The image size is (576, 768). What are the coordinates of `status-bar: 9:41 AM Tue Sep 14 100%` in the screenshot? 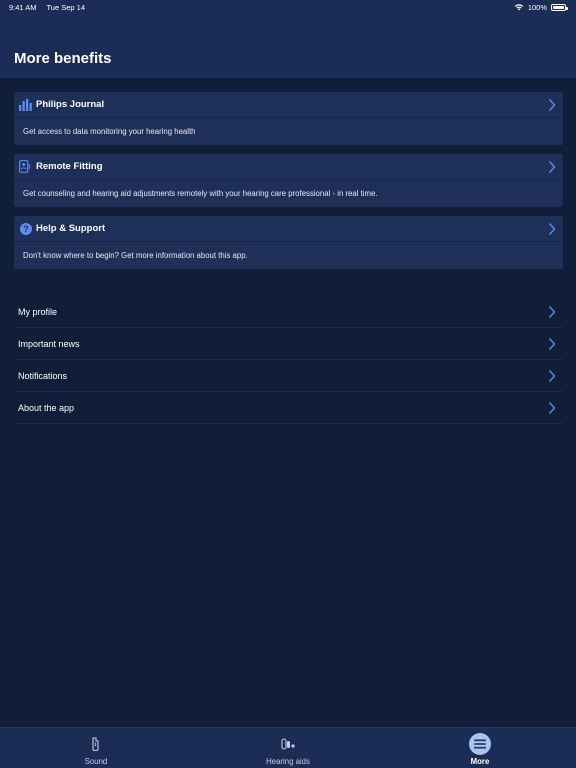 It's located at (288, 7).